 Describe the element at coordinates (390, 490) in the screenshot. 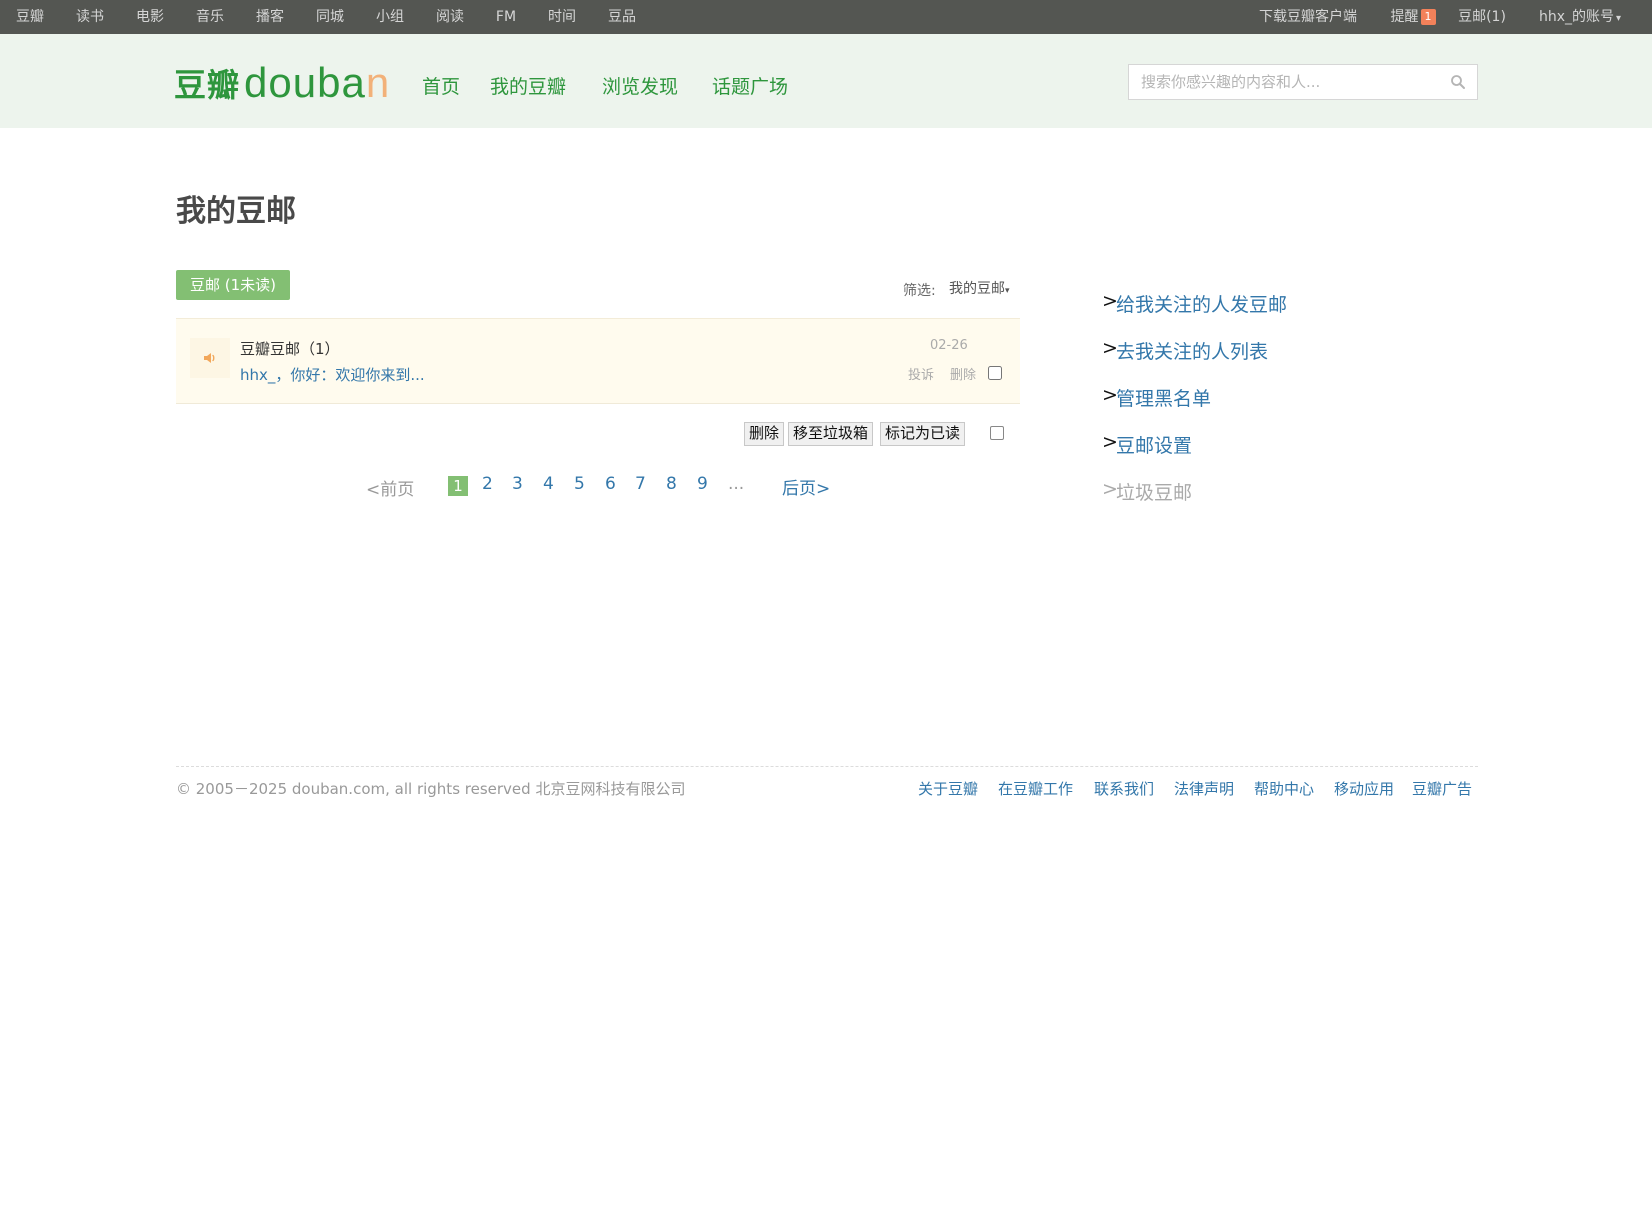

I see `prev-page: <前页` at that location.